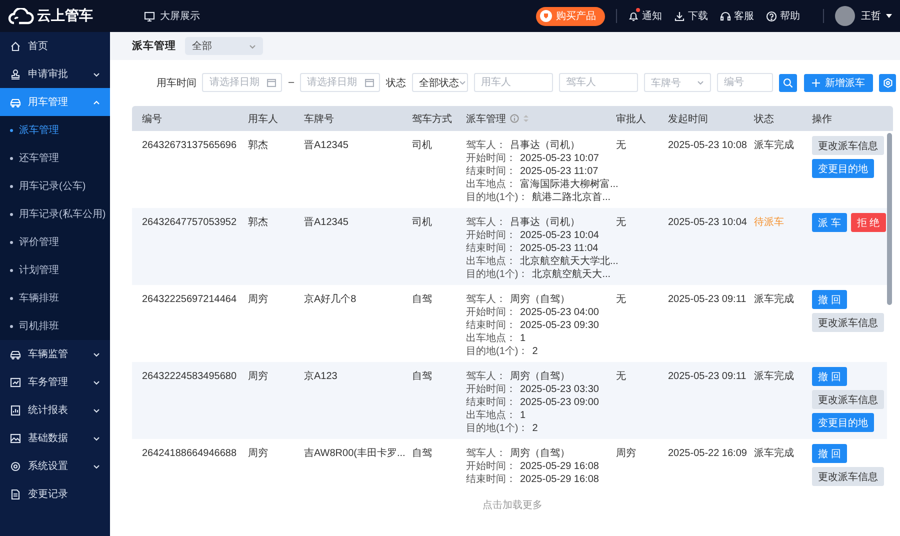  I want to click on action-button: 拒 绝, so click(868, 222).